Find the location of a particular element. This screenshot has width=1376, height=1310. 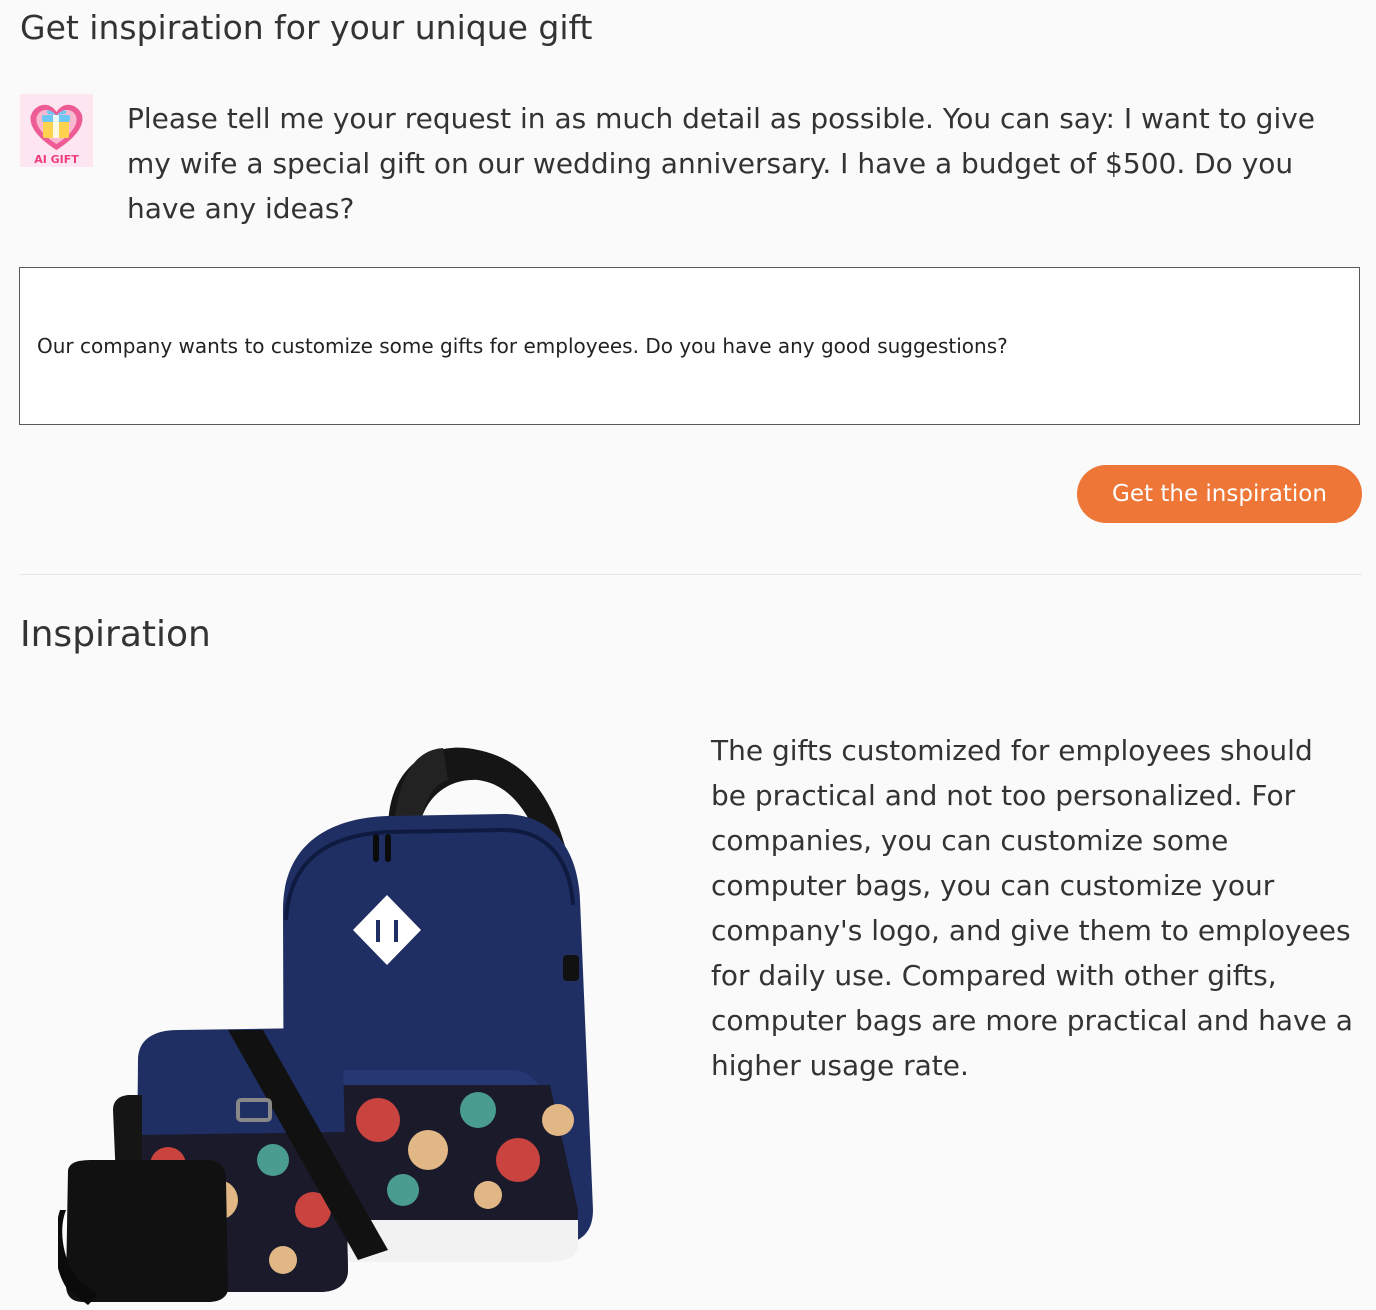

ai-gift-logo: AI GIFT is located at coordinates (56, 130).